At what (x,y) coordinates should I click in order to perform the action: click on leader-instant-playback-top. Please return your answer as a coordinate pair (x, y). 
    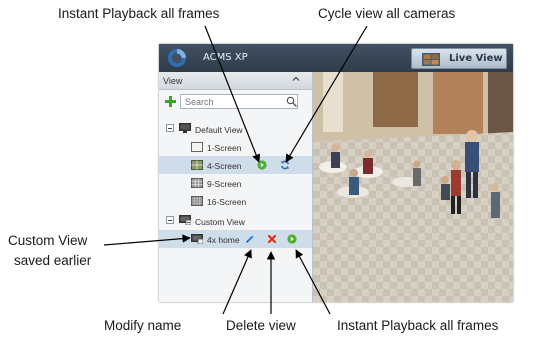
    Looking at the image, I should click on (232, 94).